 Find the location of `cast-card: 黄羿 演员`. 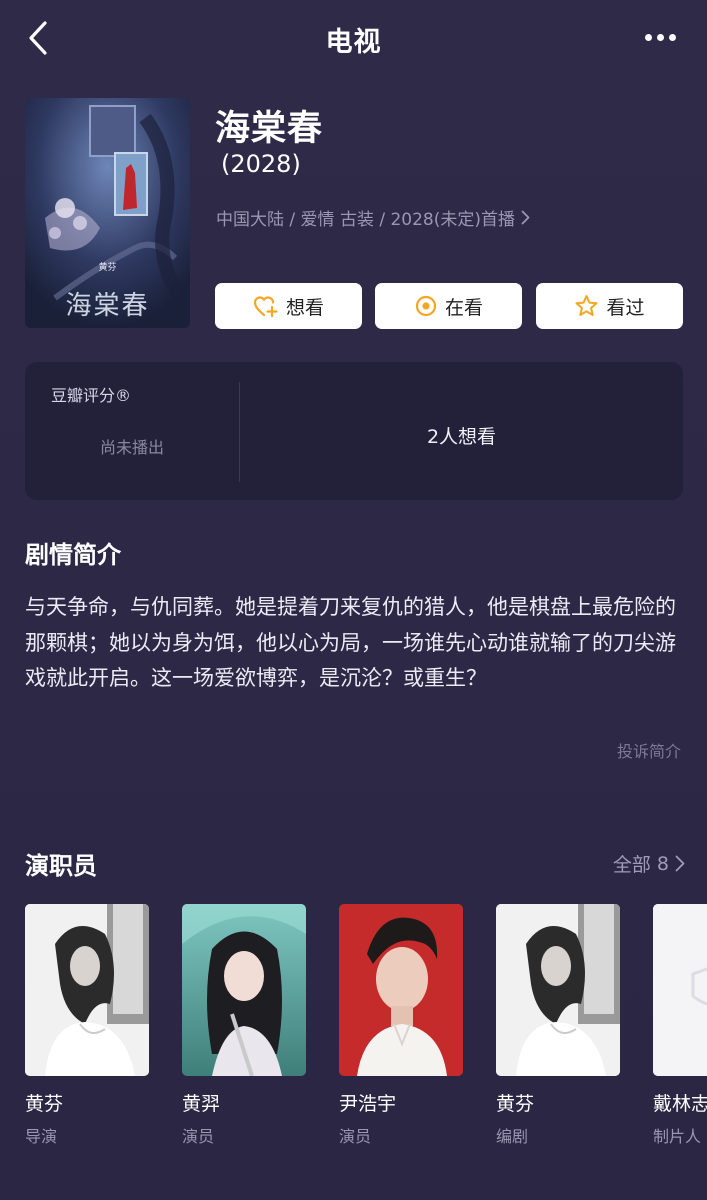

cast-card: 黄羿 演员 is located at coordinates (244, 1025).